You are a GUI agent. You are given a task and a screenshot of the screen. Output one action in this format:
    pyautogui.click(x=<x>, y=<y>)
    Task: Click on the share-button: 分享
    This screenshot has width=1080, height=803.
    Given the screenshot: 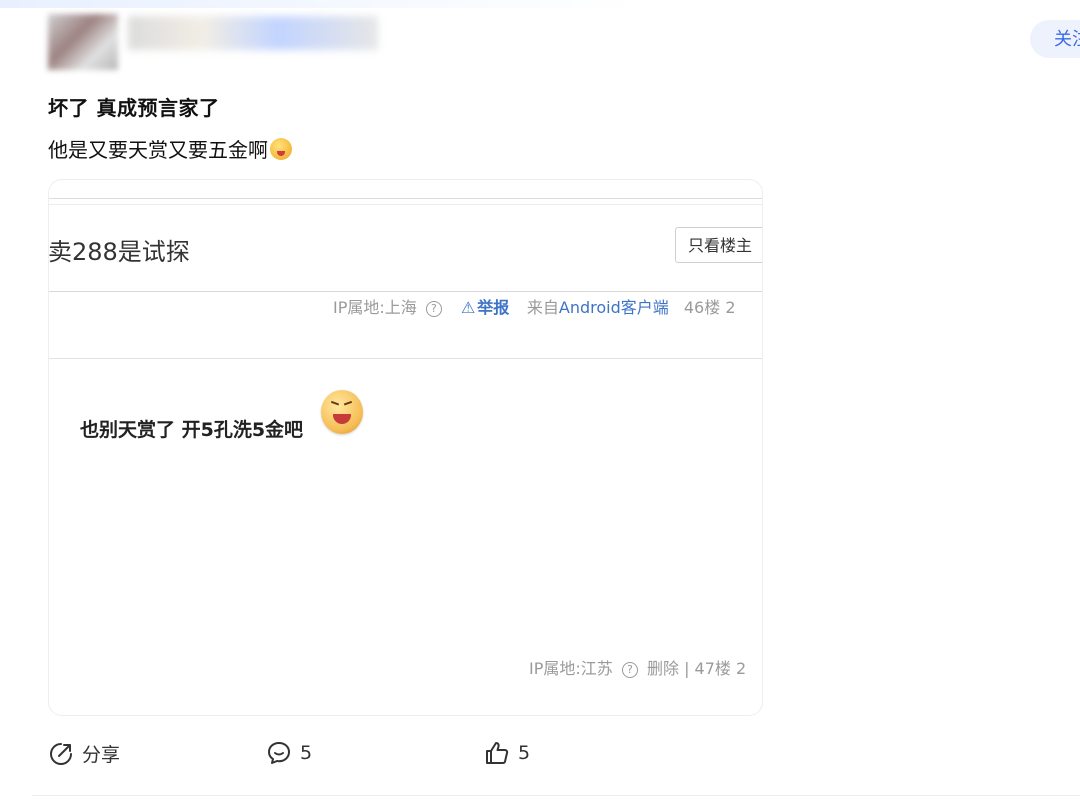 What is the action you would take?
    pyautogui.click(x=84, y=753)
    